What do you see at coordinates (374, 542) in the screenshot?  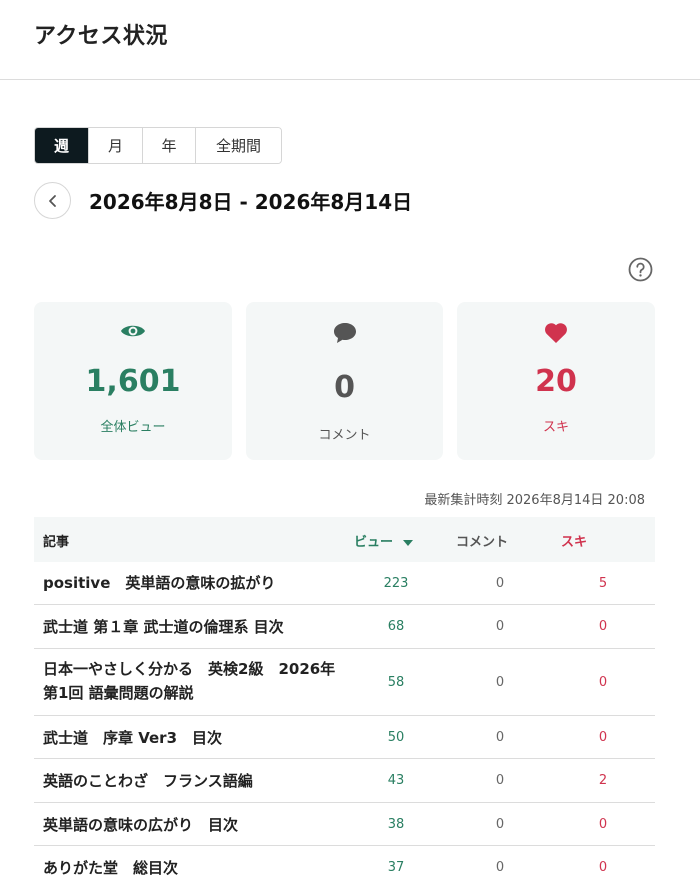 I see `column-header-views-label: ビュー` at bounding box center [374, 542].